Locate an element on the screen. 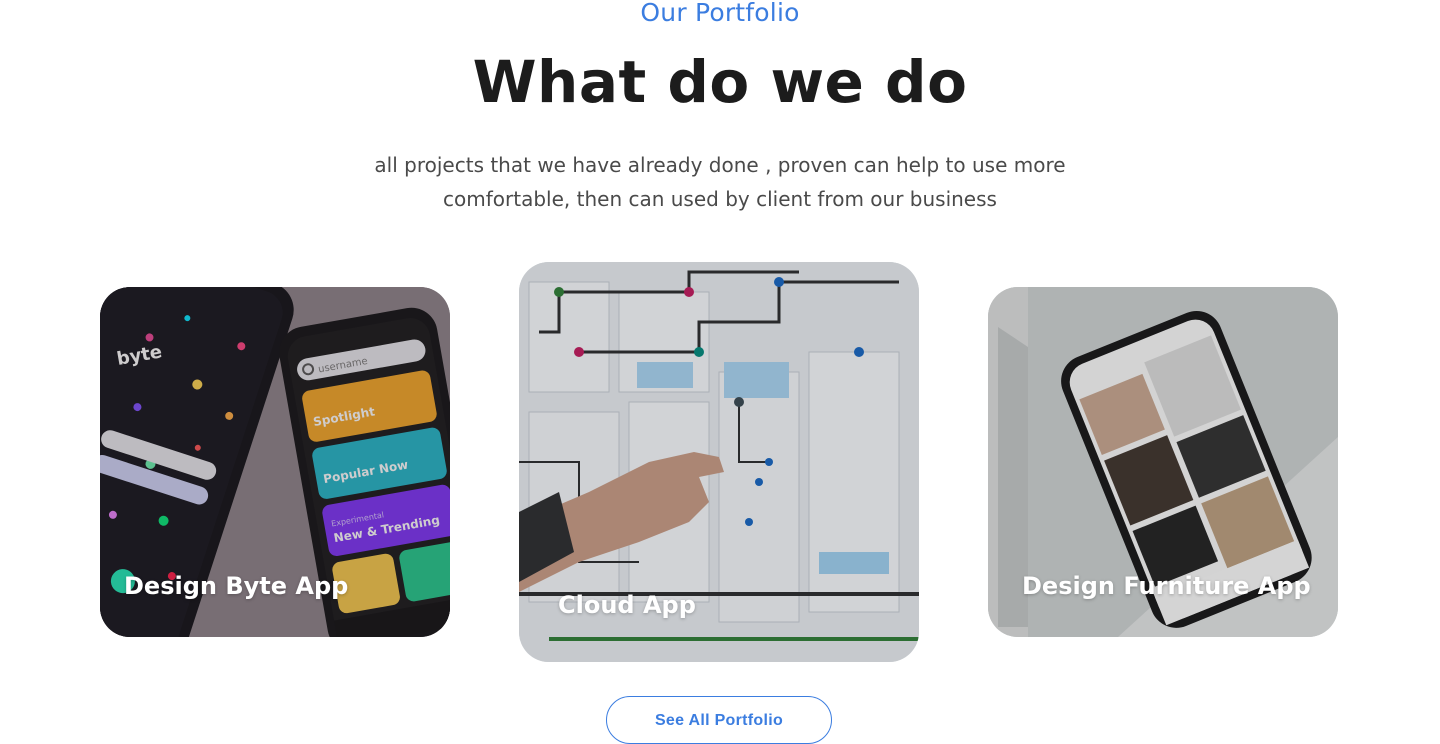 Image resolution: width=1440 pixels, height=744 pixels. card-title-cloud: Cloud App is located at coordinates (627, 605).